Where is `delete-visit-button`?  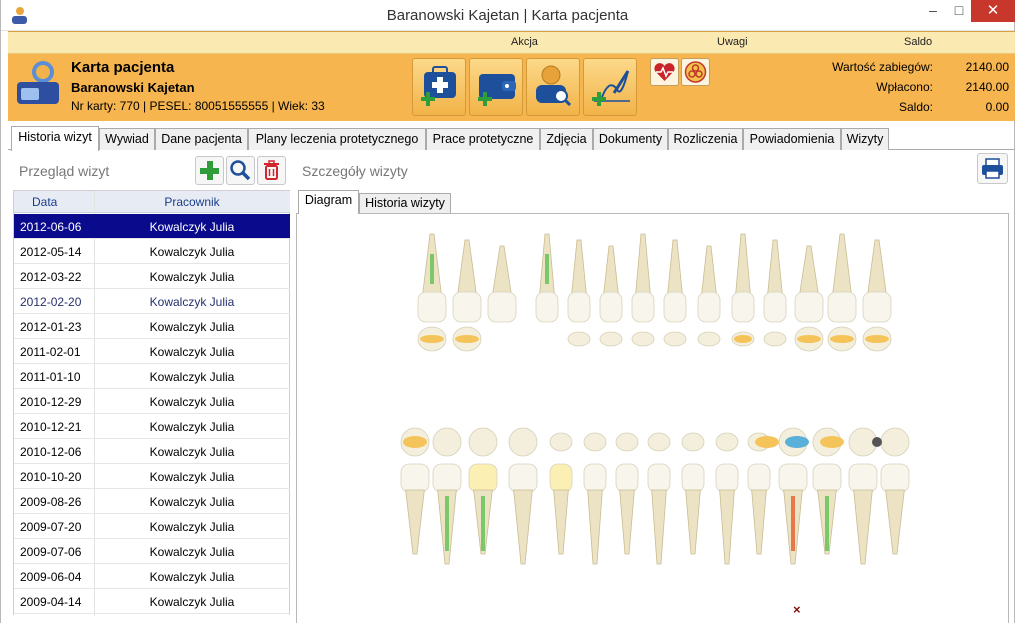 delete-visit-button is located at coordinates (271, 170).